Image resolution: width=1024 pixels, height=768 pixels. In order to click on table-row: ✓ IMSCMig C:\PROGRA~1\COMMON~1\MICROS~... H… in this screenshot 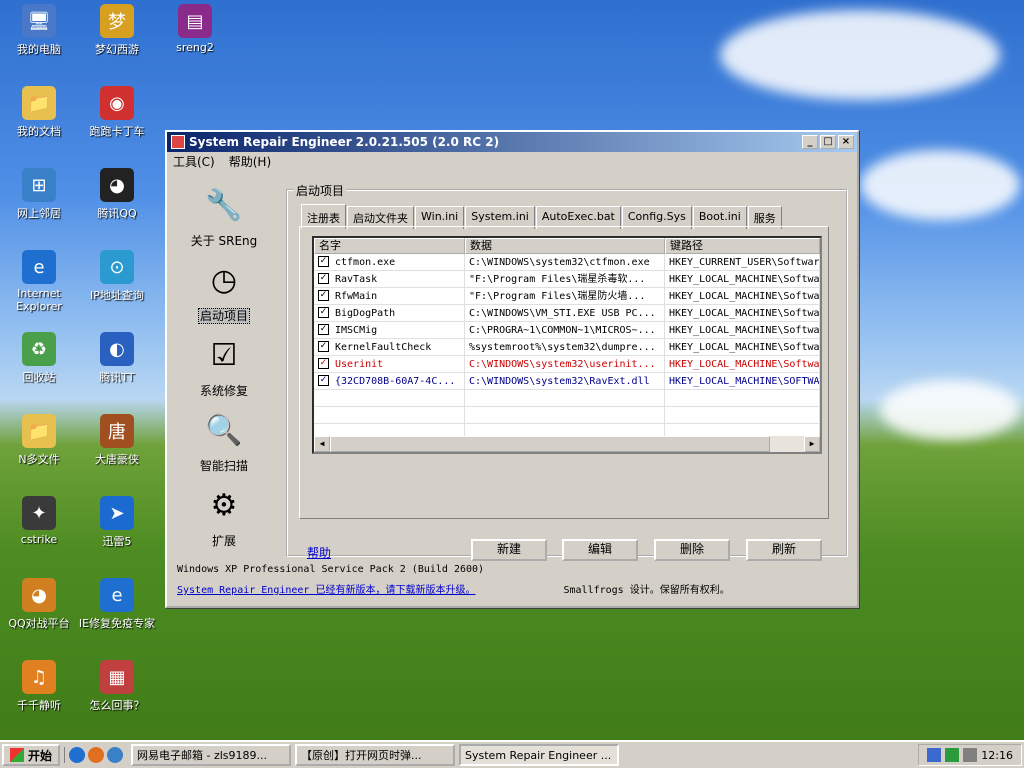, I will do `click(567, 330)`.